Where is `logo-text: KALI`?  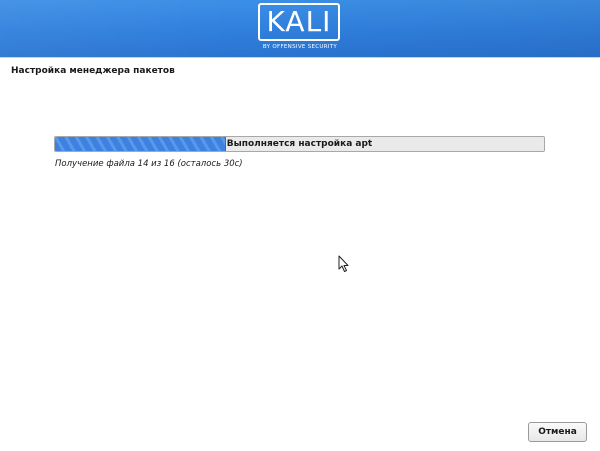 logo-text: KALI is located at coordinates (299, 21).